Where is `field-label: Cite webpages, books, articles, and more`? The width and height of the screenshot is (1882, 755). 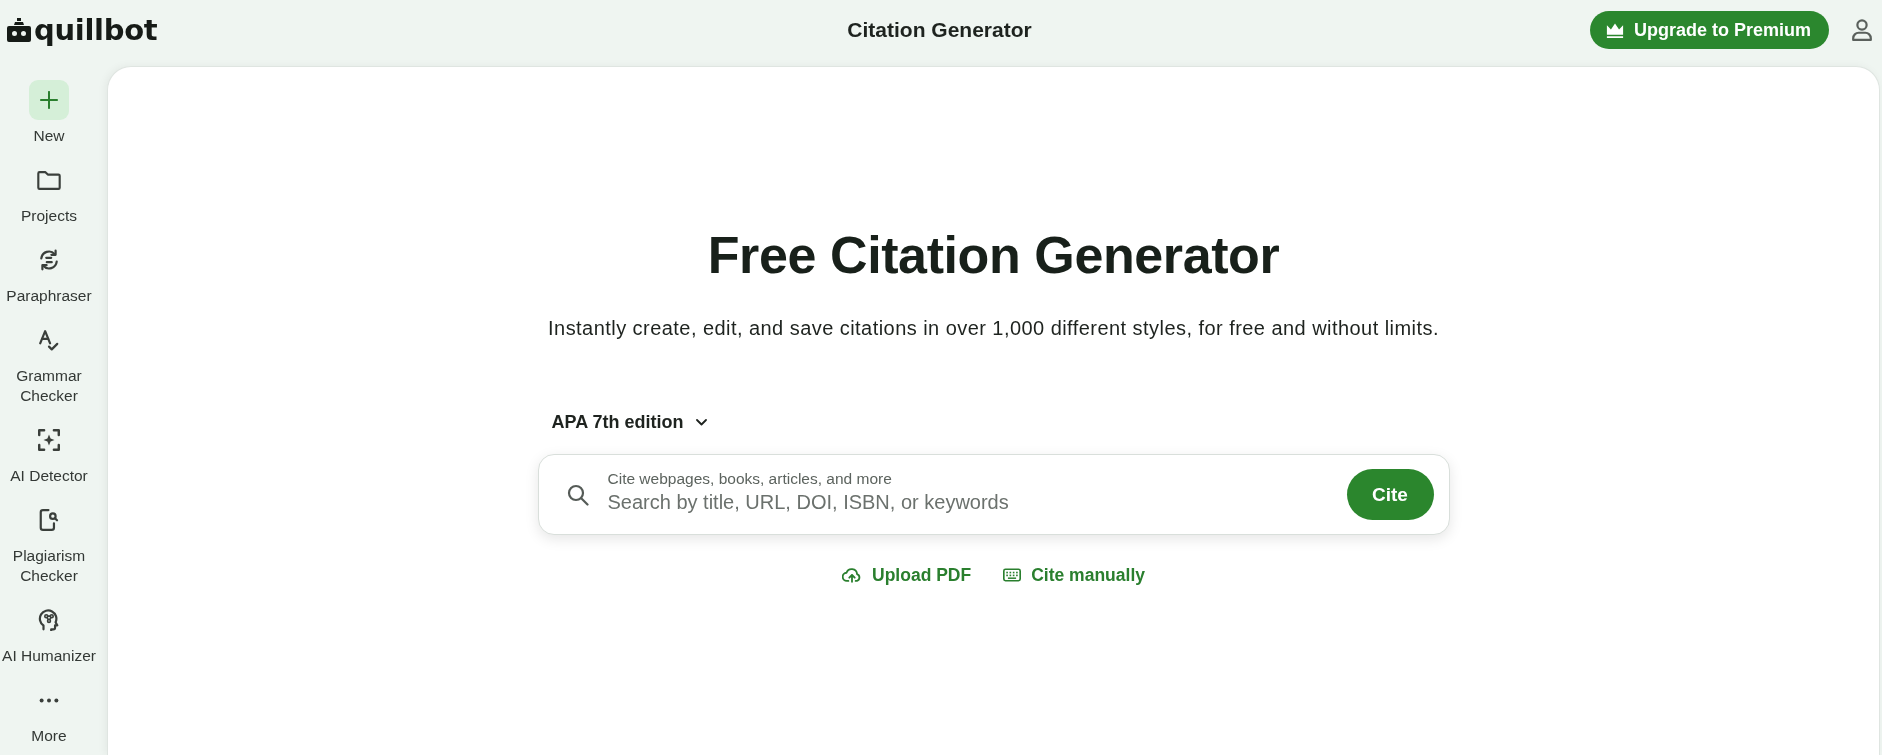 field-label: Cite webpages, books, articles, and more is located at coordinates (749, 479).